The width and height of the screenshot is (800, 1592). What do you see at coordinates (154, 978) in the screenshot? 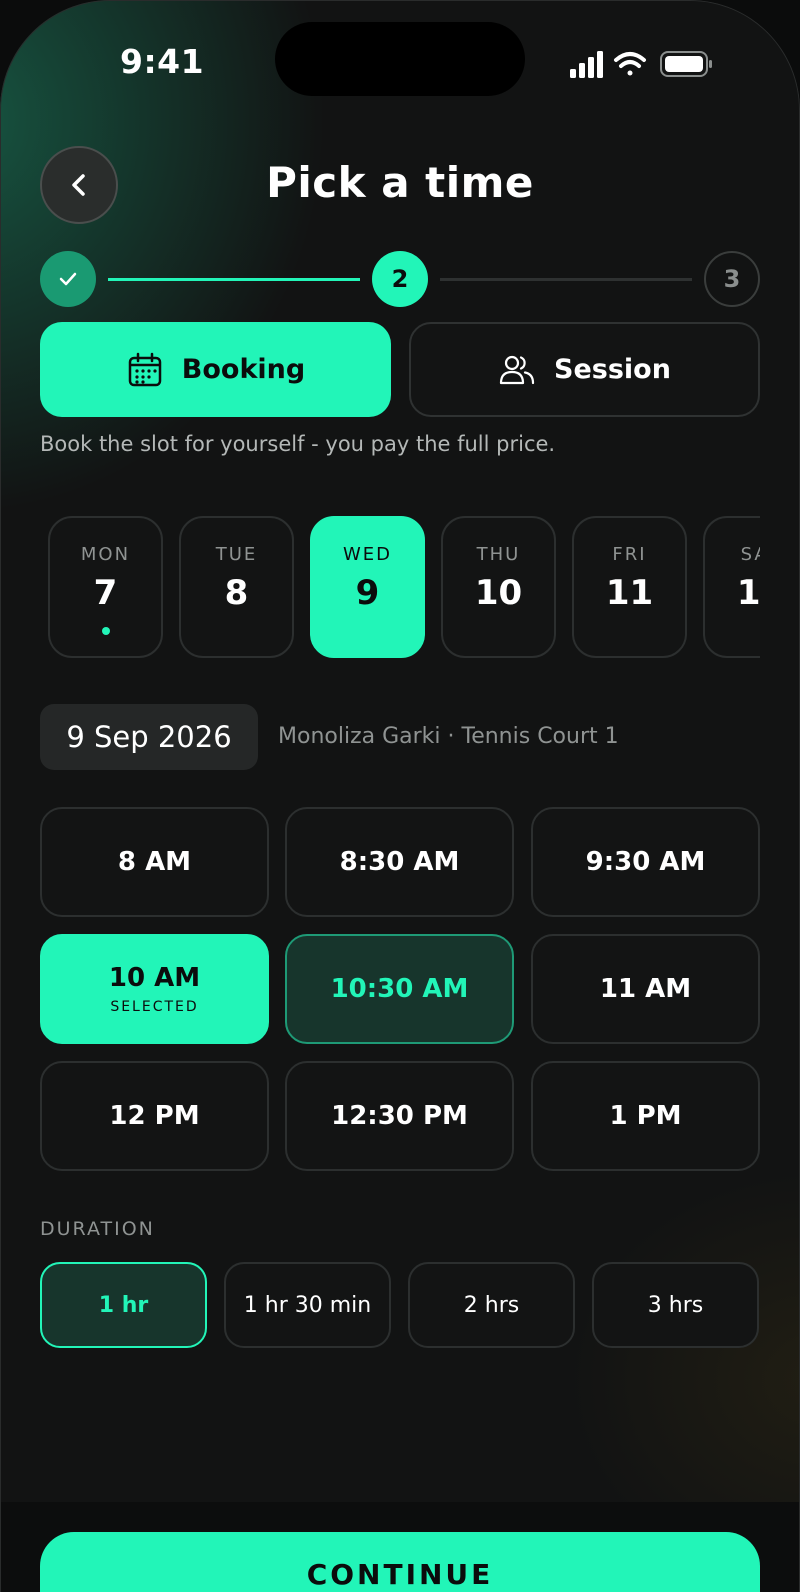
I see `slot-label: 10 AM` at bounding box center [154, 978].